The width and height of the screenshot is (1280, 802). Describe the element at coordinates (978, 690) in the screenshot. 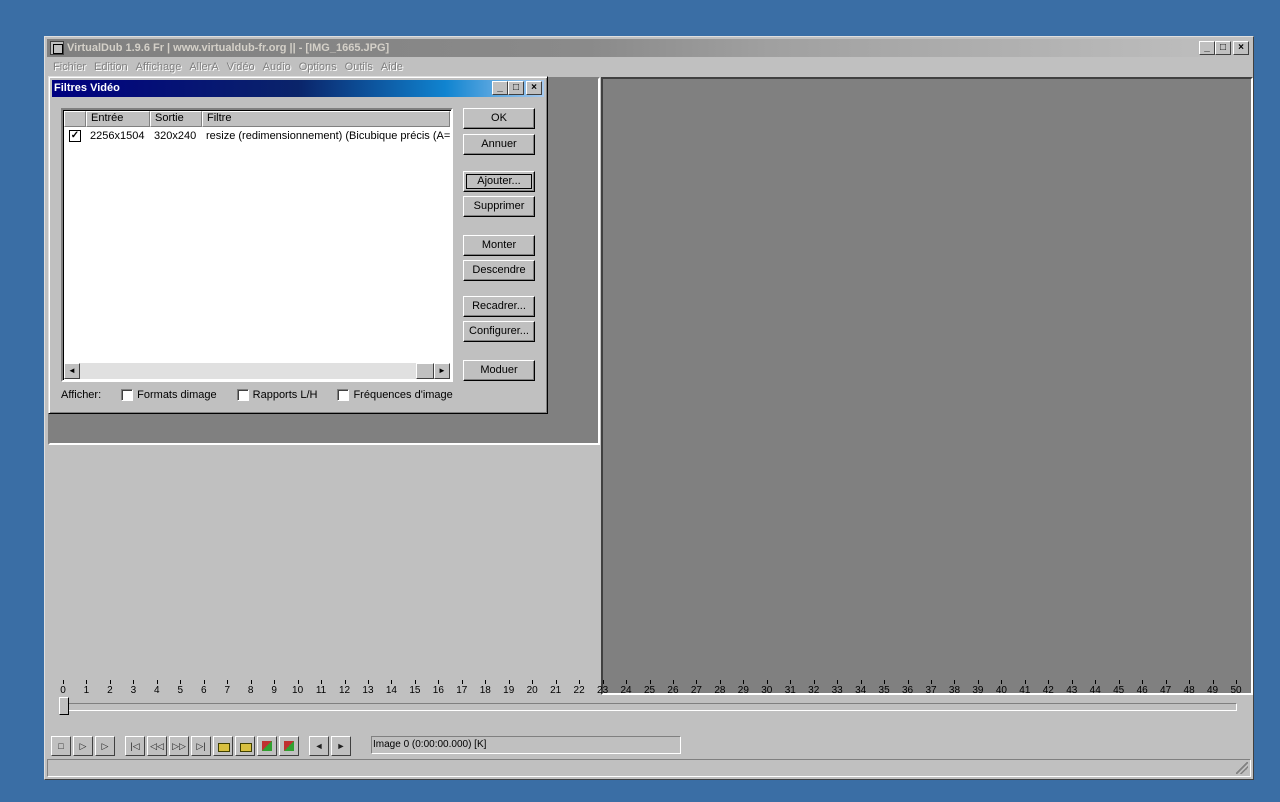

I see `tick-label: 39` at that location.